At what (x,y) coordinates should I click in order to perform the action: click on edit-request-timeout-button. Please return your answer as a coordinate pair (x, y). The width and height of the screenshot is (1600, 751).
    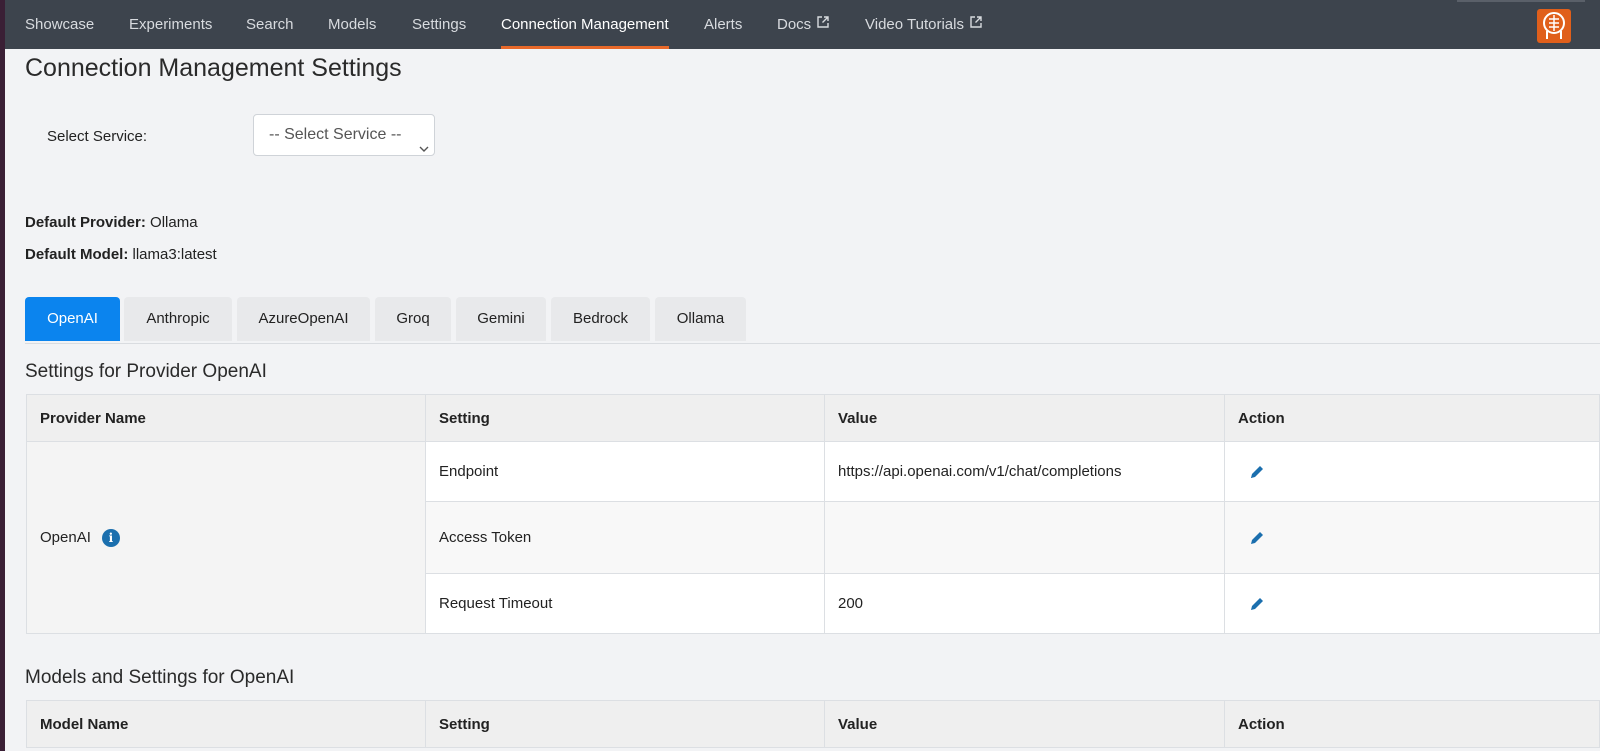
    Looking at the image, I should click on (1257, 604).